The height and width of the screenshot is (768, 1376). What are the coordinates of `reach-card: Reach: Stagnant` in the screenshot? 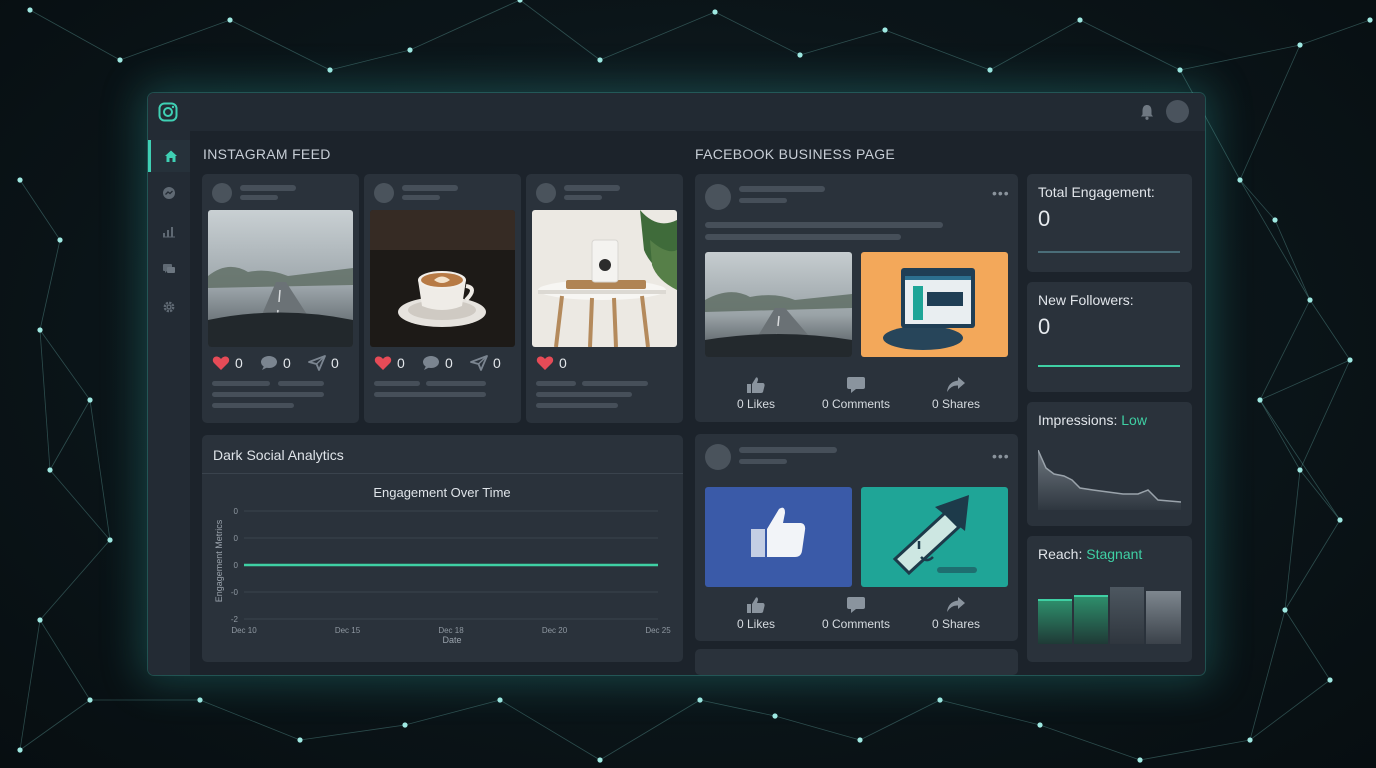 It's located at (1109, 599).